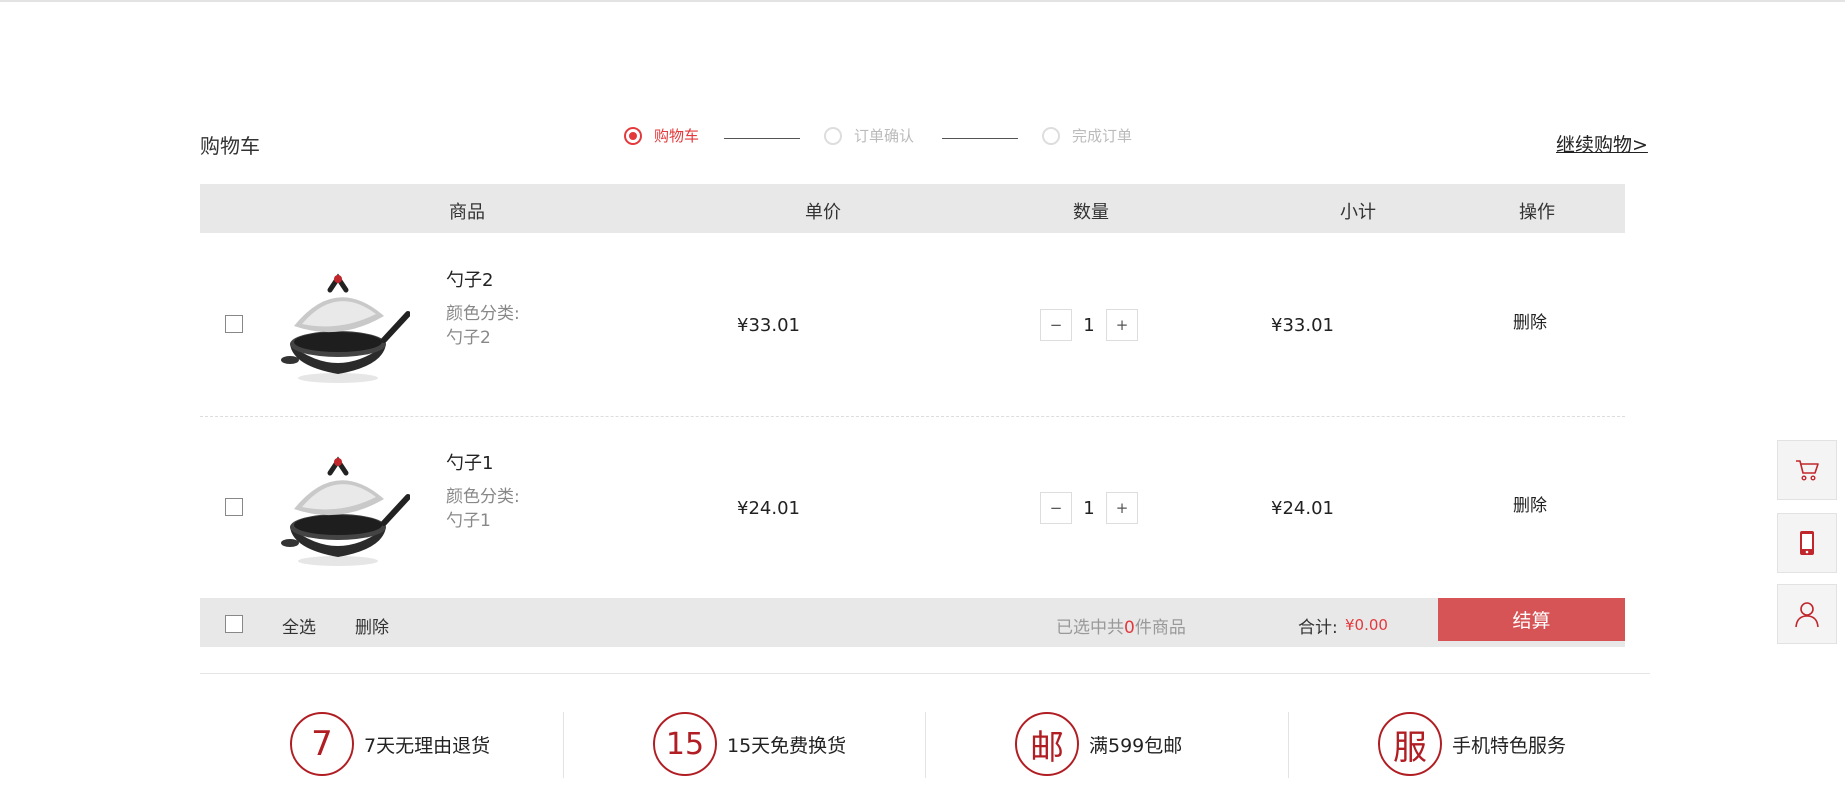  Describe the element at coordinates (469, 462) in the screenshot. I see `product-name: 勺子1` at that location.